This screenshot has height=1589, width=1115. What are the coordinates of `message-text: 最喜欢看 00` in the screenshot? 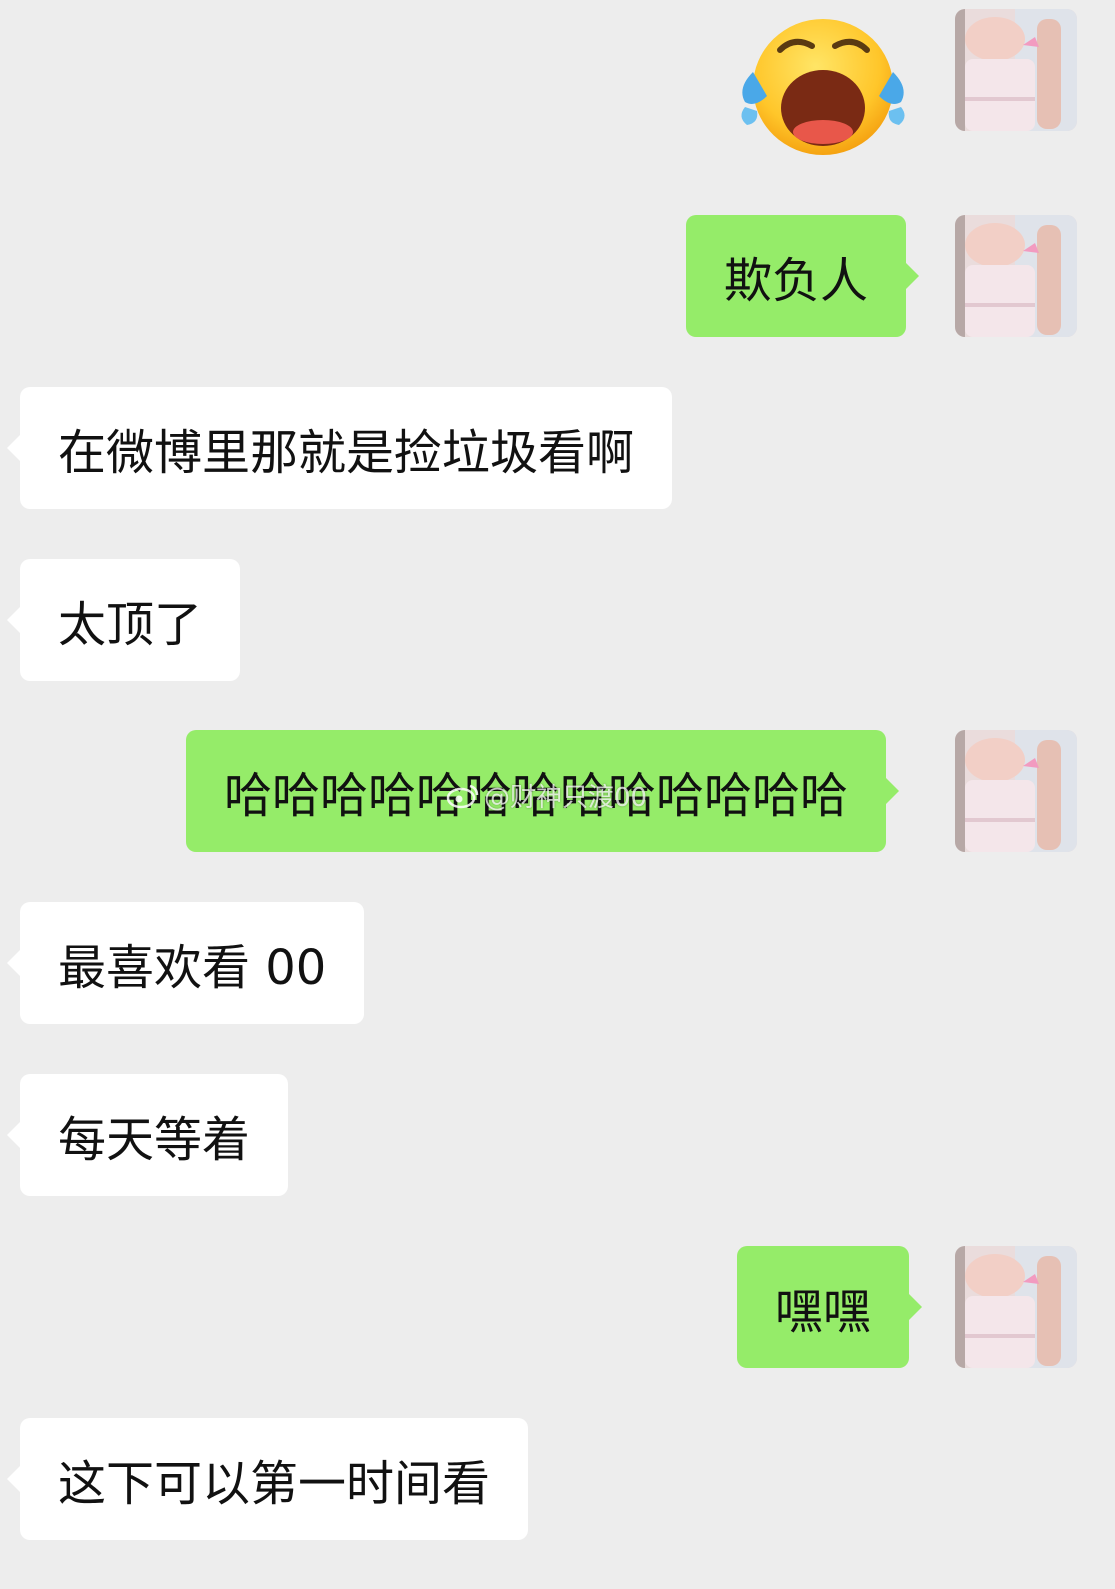 It's located at (192, 968).